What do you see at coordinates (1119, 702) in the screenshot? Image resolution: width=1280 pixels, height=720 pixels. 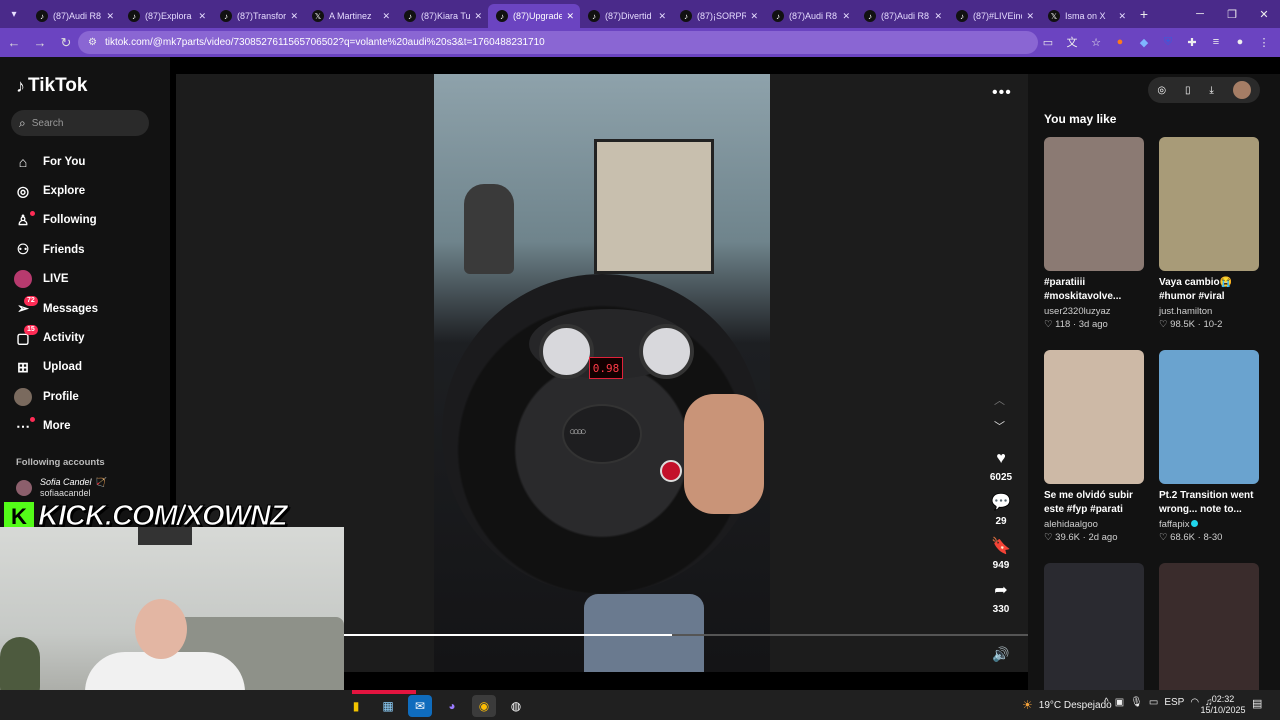 I see `tray-app-icon: ▣` at bounding box center [1119, 702].